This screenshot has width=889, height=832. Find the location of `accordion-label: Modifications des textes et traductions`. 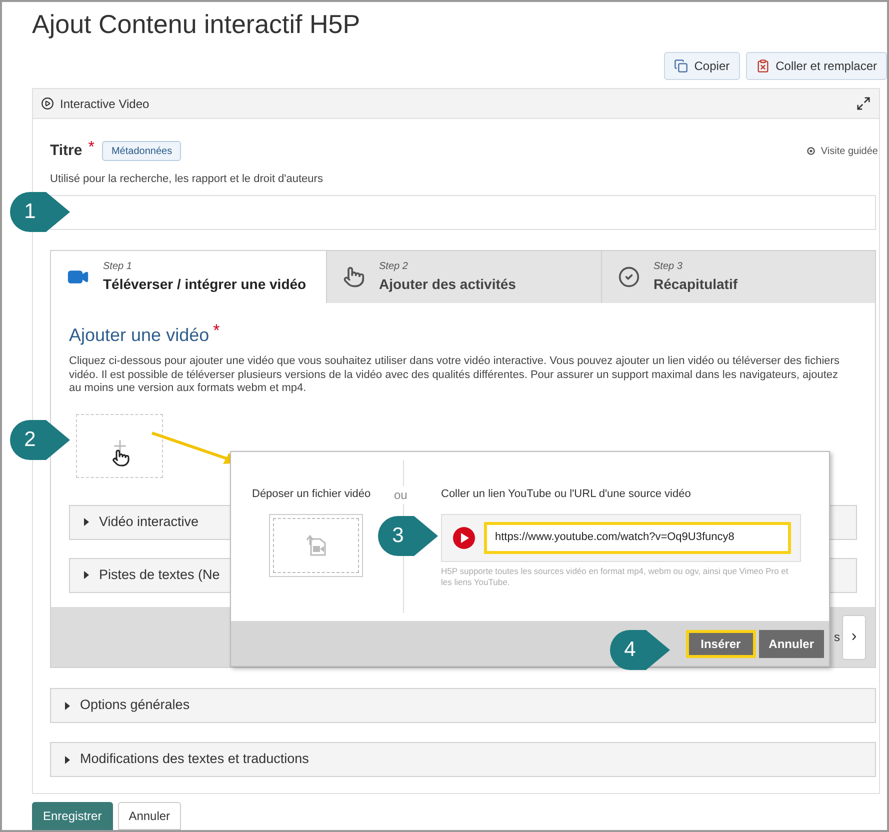

accordion-label: Modifications des textes et traductions is located at coordinates (194, 759).